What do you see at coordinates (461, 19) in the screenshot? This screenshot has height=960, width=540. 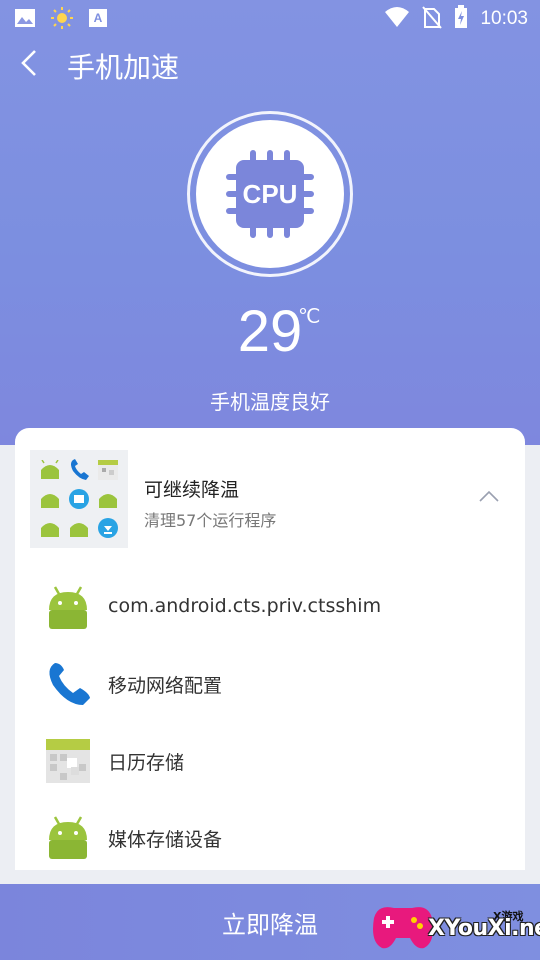 I see `battery-charging-icon` at bounding box center [461, 19].